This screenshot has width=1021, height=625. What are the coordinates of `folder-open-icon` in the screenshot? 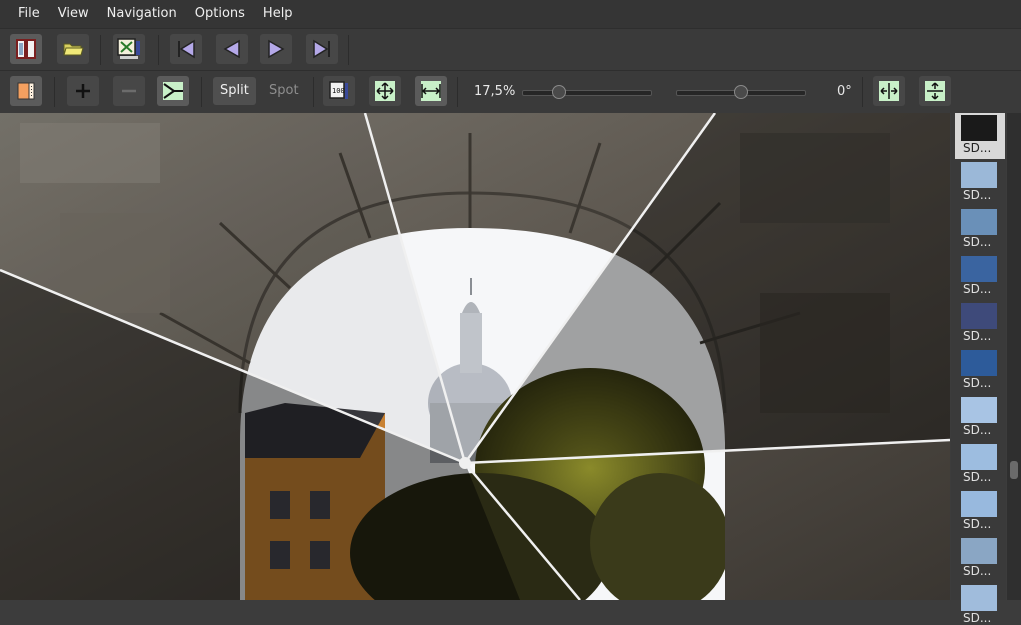 It's located at (73, 49).